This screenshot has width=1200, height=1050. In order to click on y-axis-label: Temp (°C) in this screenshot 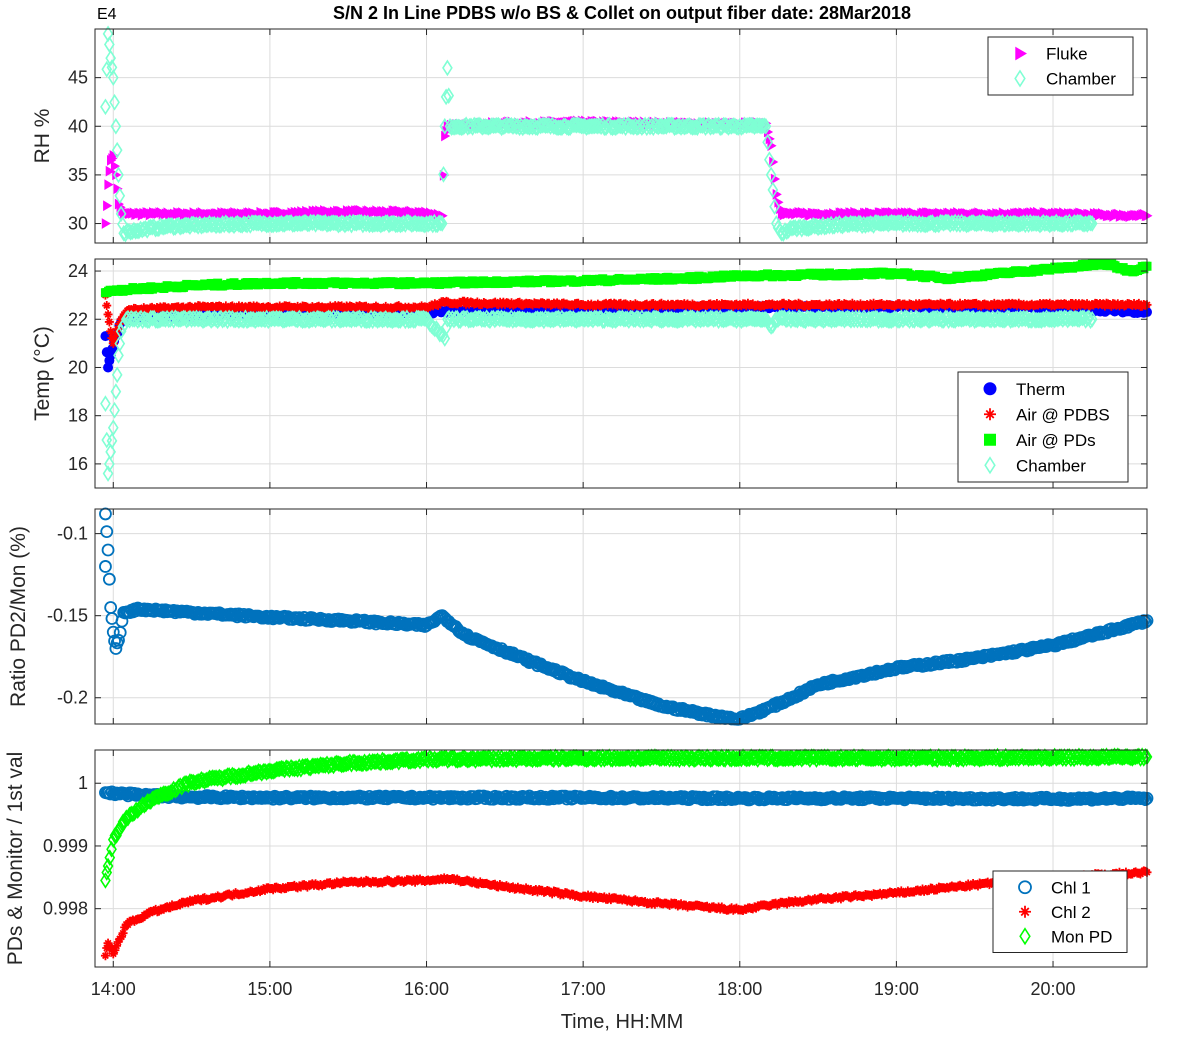, I will do `click(42, 373)`.